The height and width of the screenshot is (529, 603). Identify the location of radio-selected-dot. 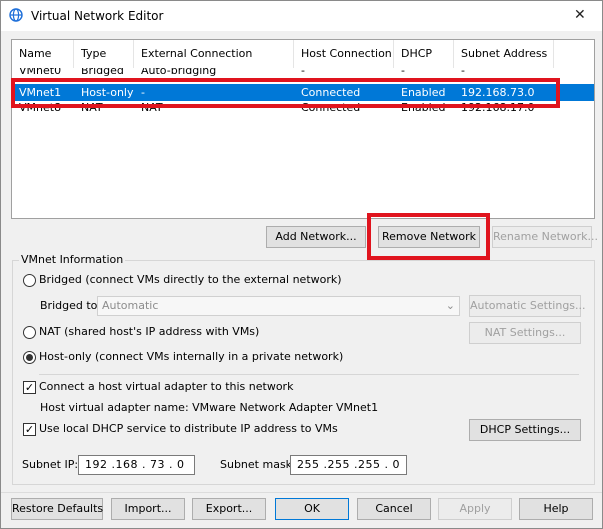
(29, 357).